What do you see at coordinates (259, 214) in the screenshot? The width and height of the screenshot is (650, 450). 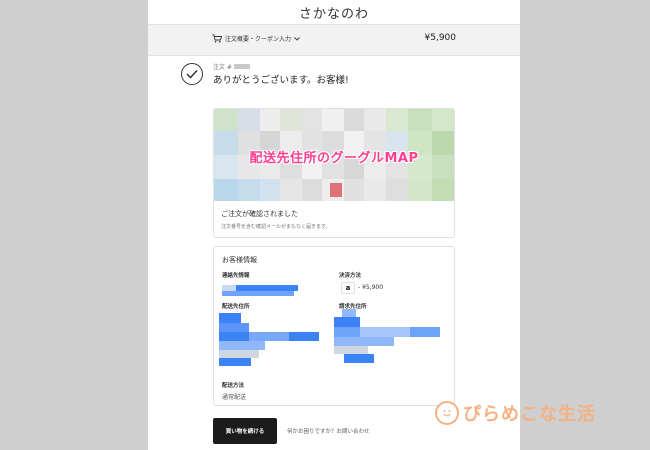 I see `confirmation-title: ご注文が確認されました` at bounding box center [259, 214].